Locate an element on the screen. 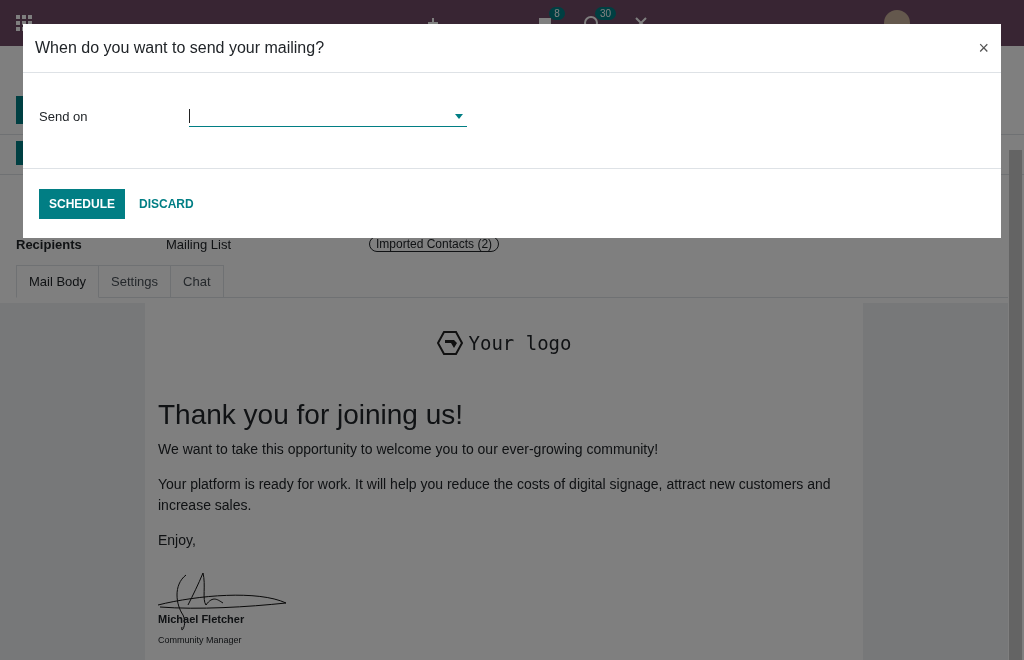  dropdown-caret-icon is located at coordinates (459, 116).